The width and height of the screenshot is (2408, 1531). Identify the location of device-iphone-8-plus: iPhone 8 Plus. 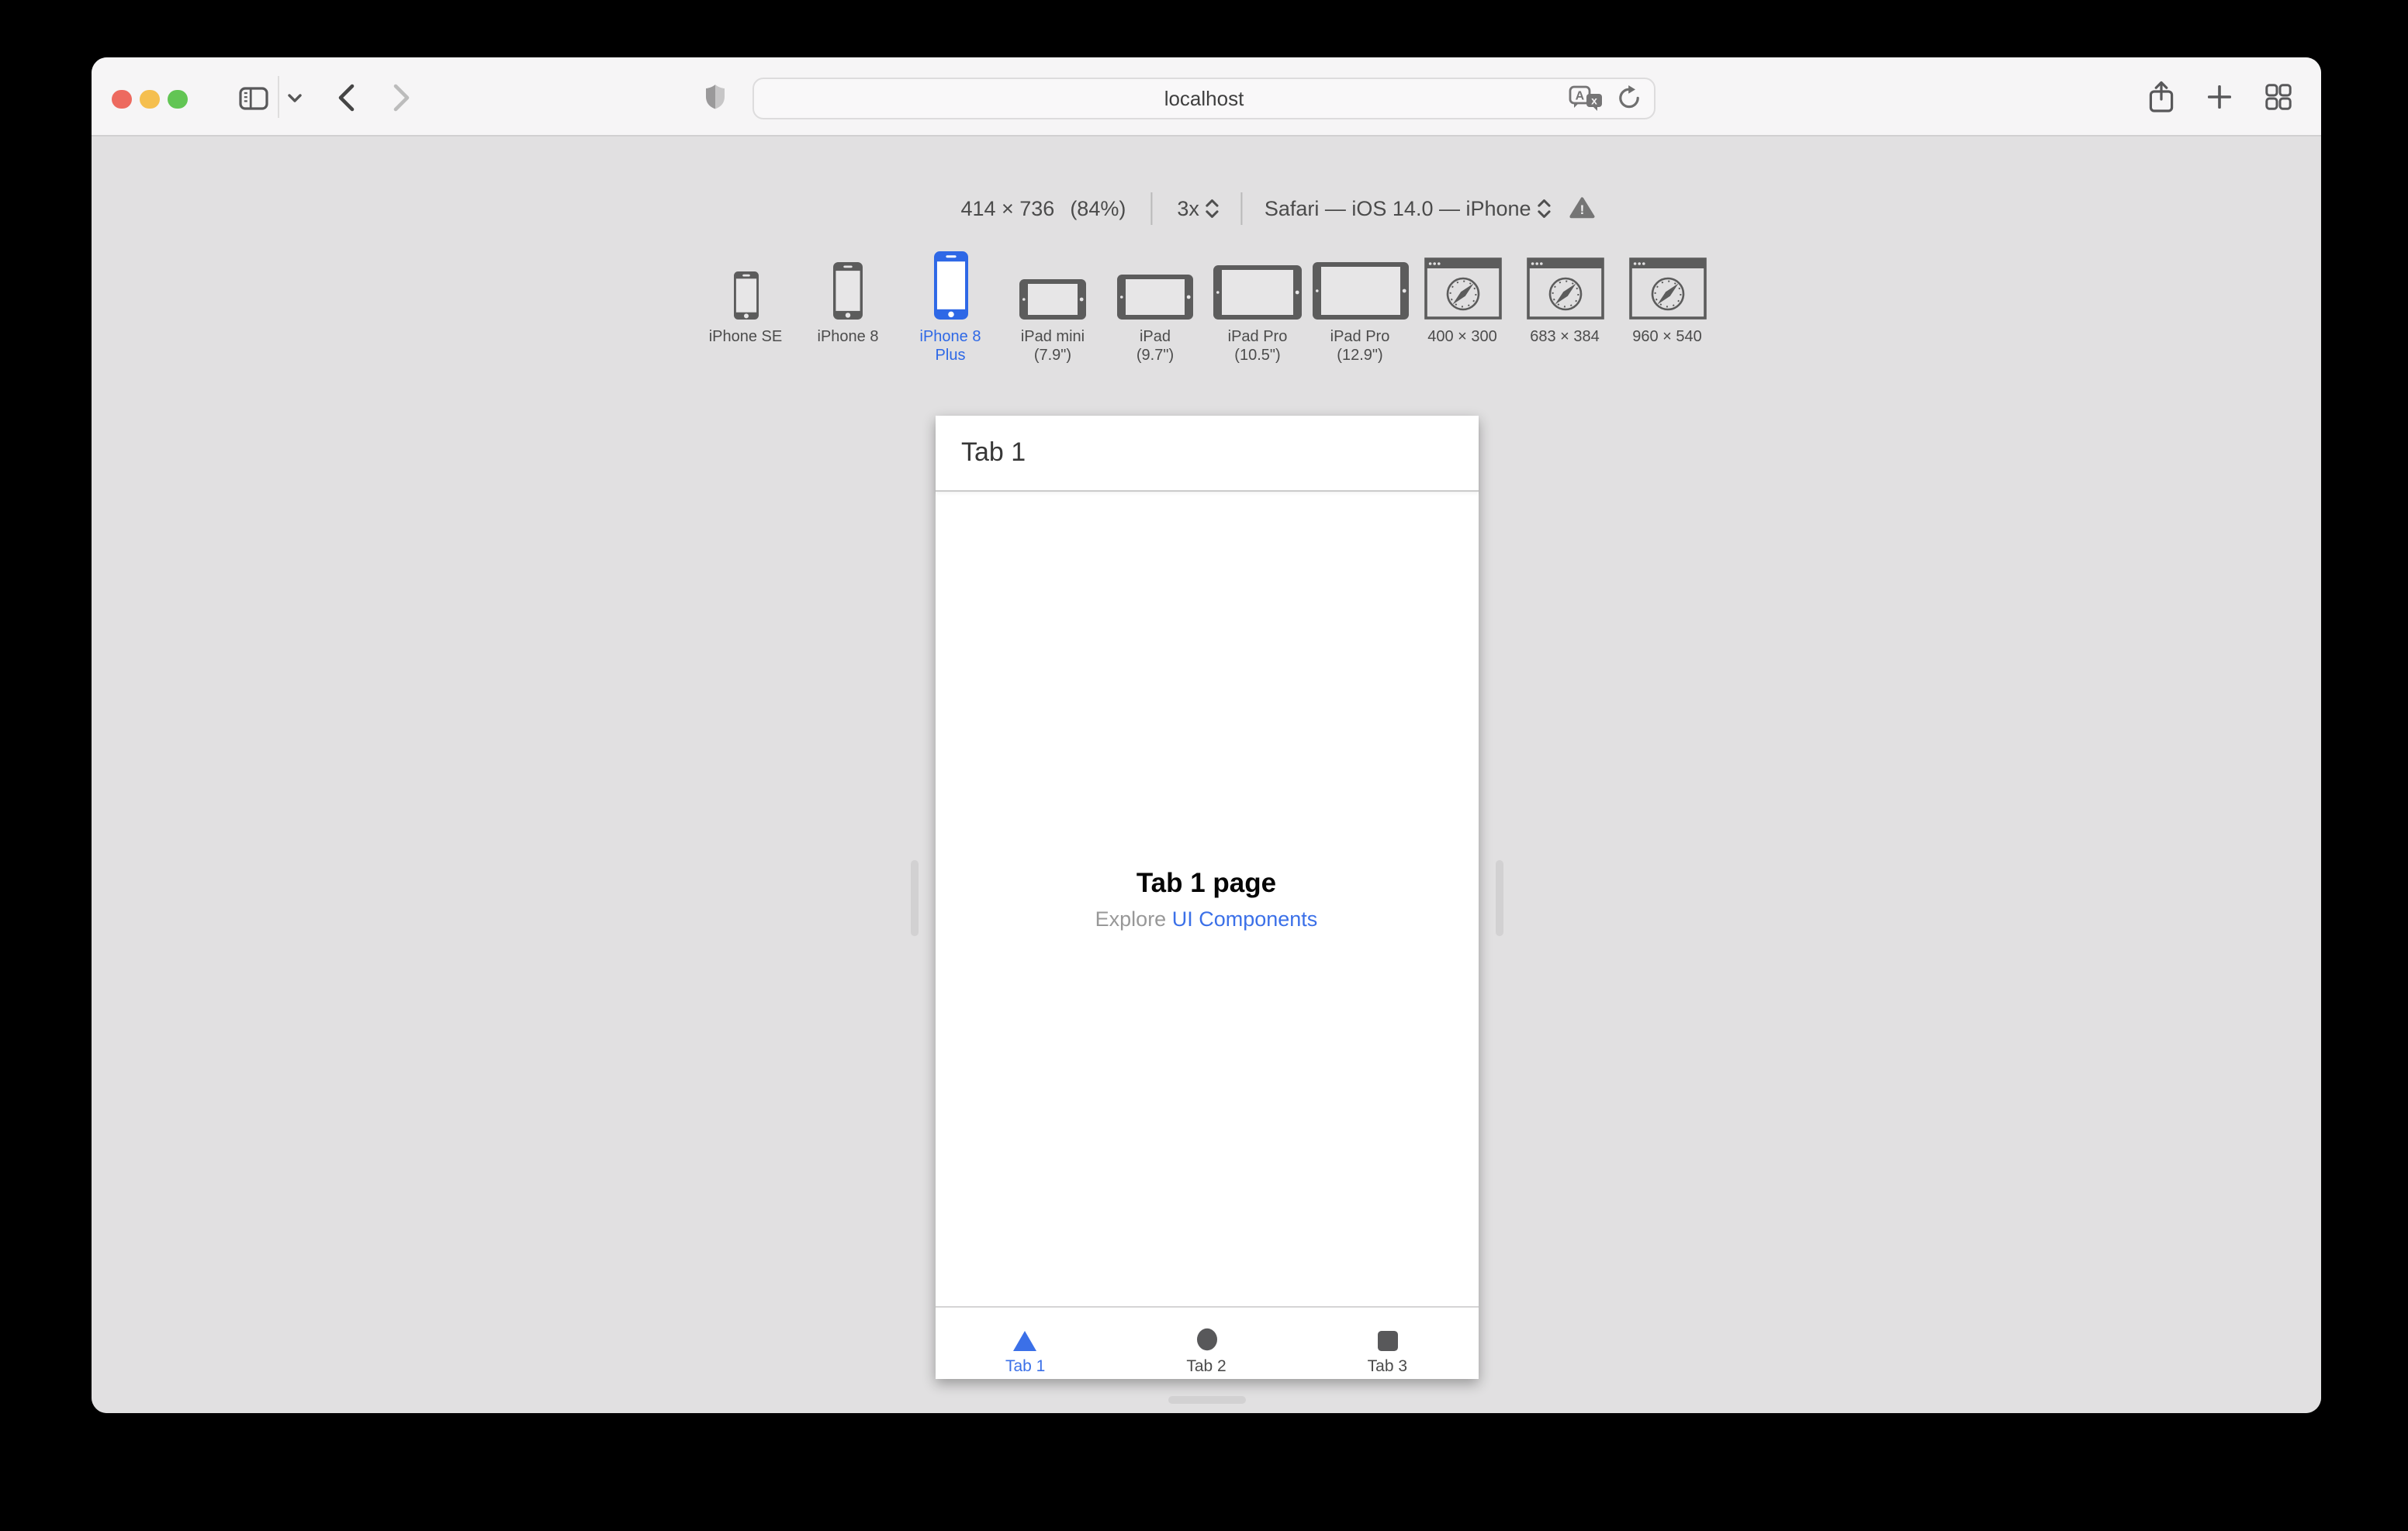
(950, 308).